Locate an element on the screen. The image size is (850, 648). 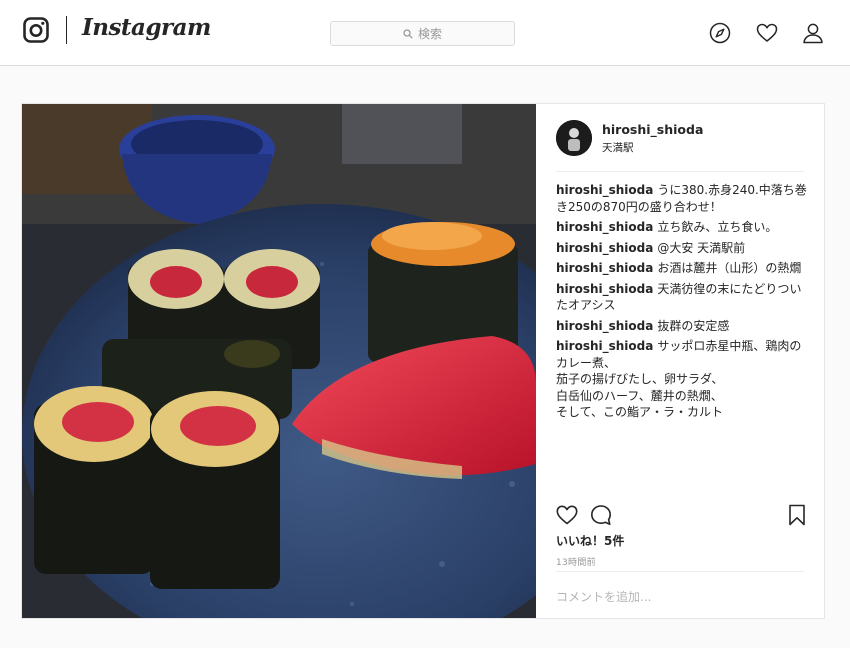
comment-item: hiroshi_shioda @大安 天満駅前 is located at coordinates (682, 248).